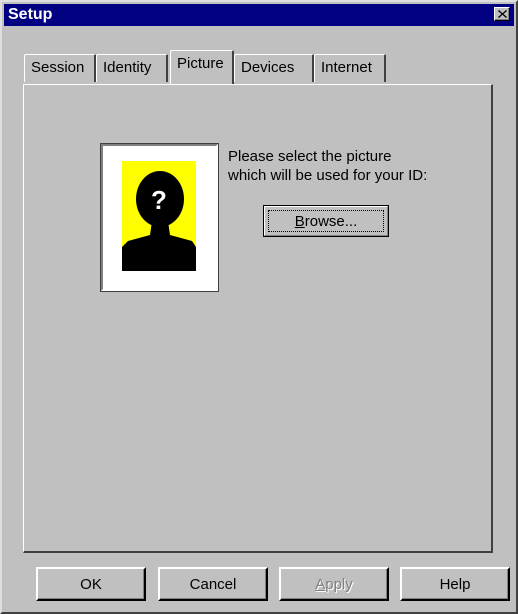  What do you see at coordinates (30, 14) in the screenshot?
I see `window-title: Setup` at bounding box center [30, 14].